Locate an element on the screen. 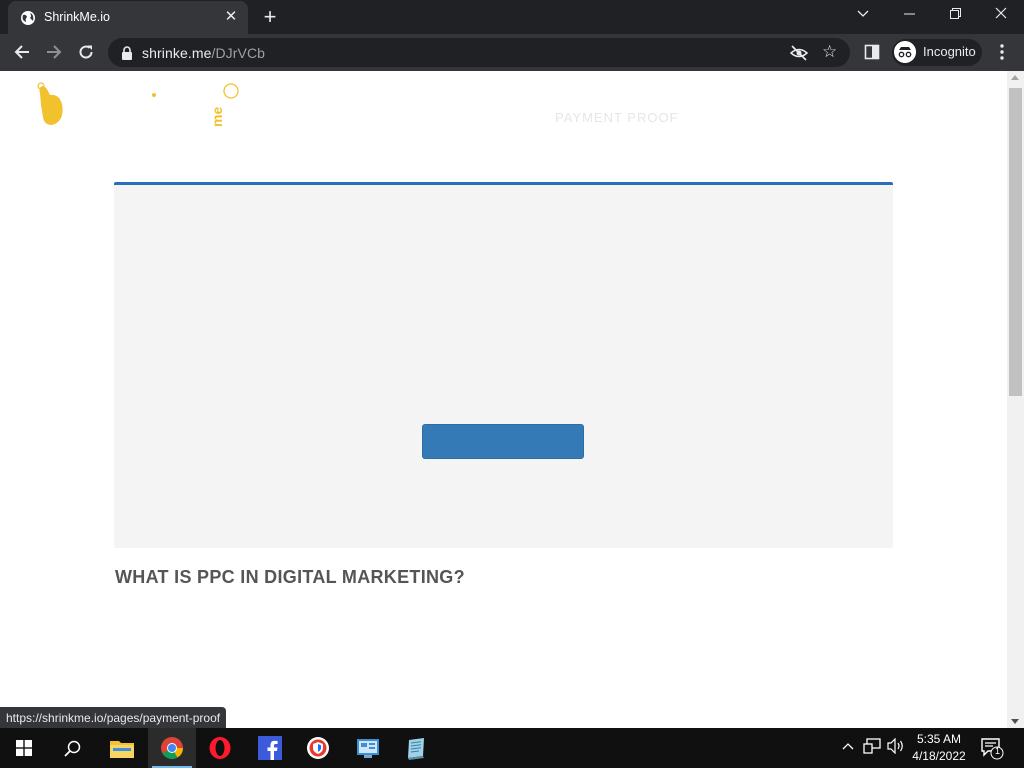 This screenshot has height=768, width=1024. link-status-bubble: https://shrinkme.io/pages/payment-proof is located at coordinates (113, 718).